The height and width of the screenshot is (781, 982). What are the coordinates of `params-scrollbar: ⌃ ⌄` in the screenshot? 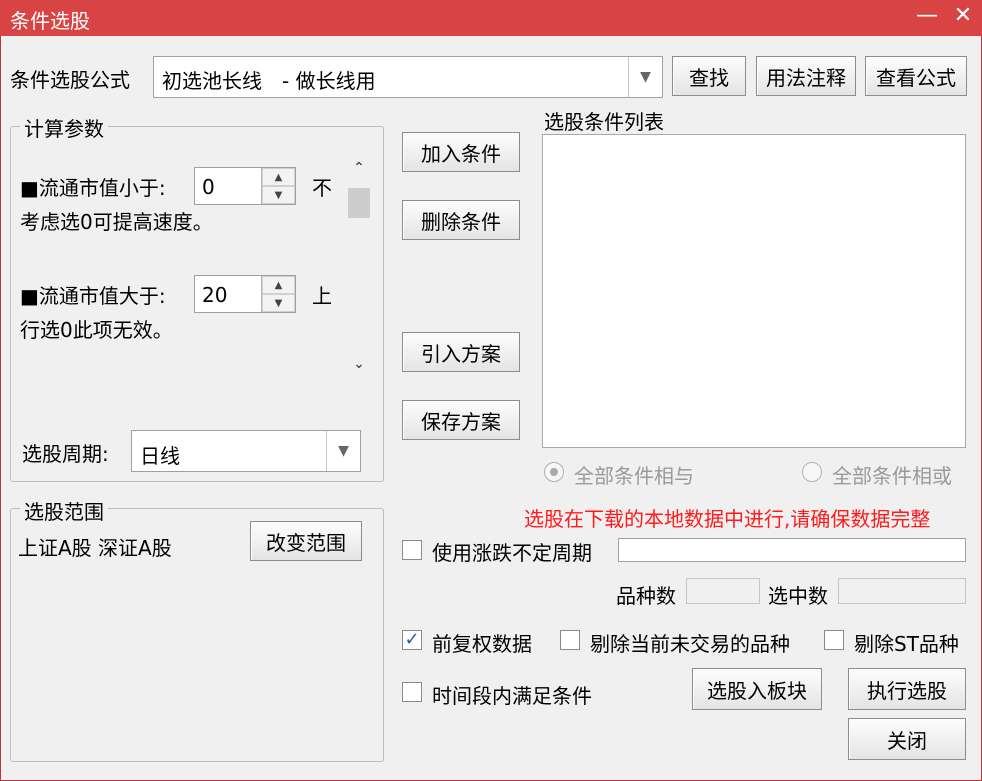 It's located at (359, 270).